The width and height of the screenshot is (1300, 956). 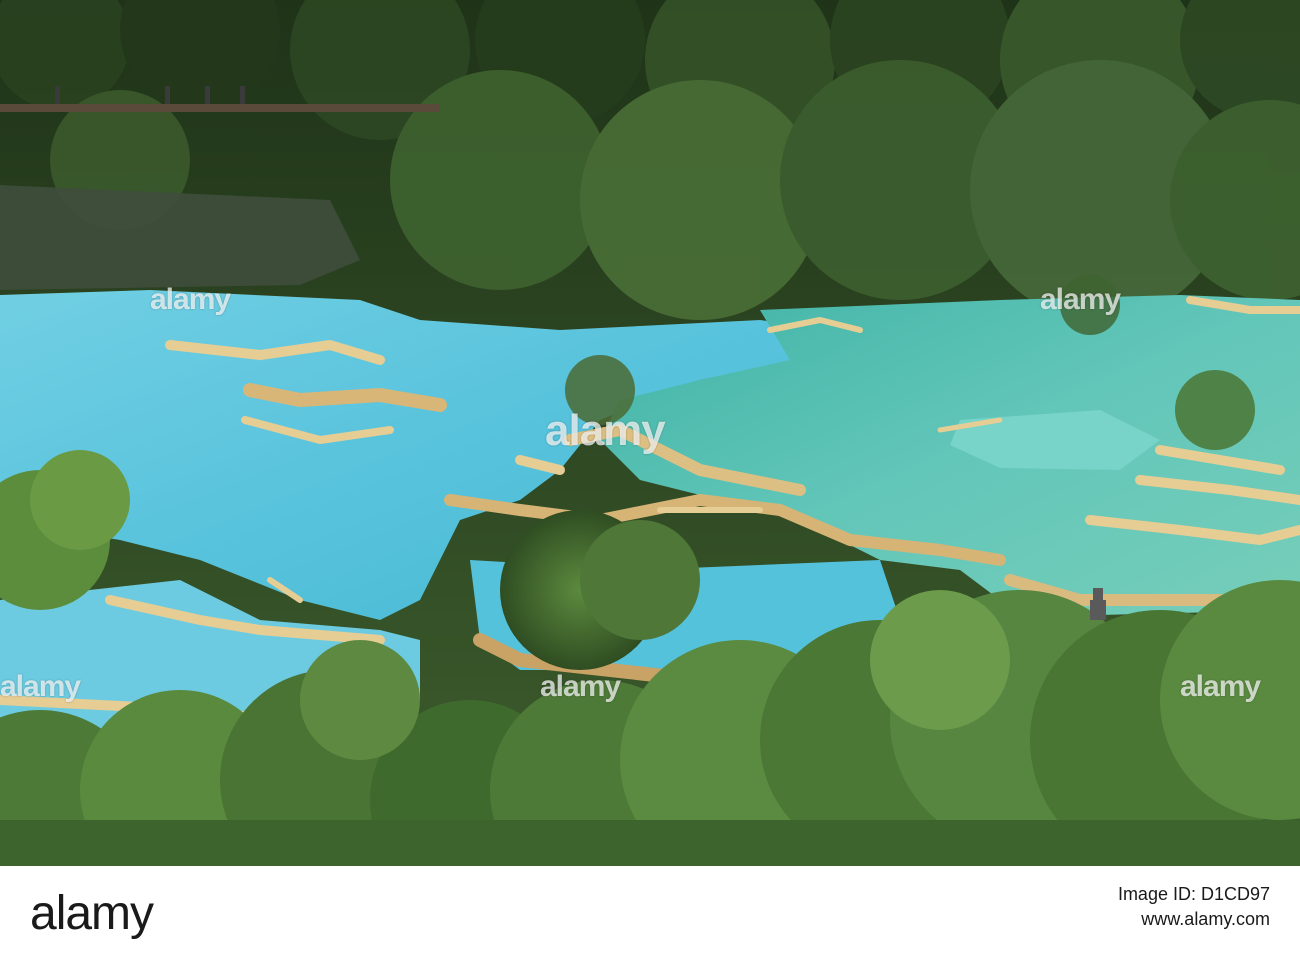 I want to click on watermark-center: alamy, so click(x=605, y=430).